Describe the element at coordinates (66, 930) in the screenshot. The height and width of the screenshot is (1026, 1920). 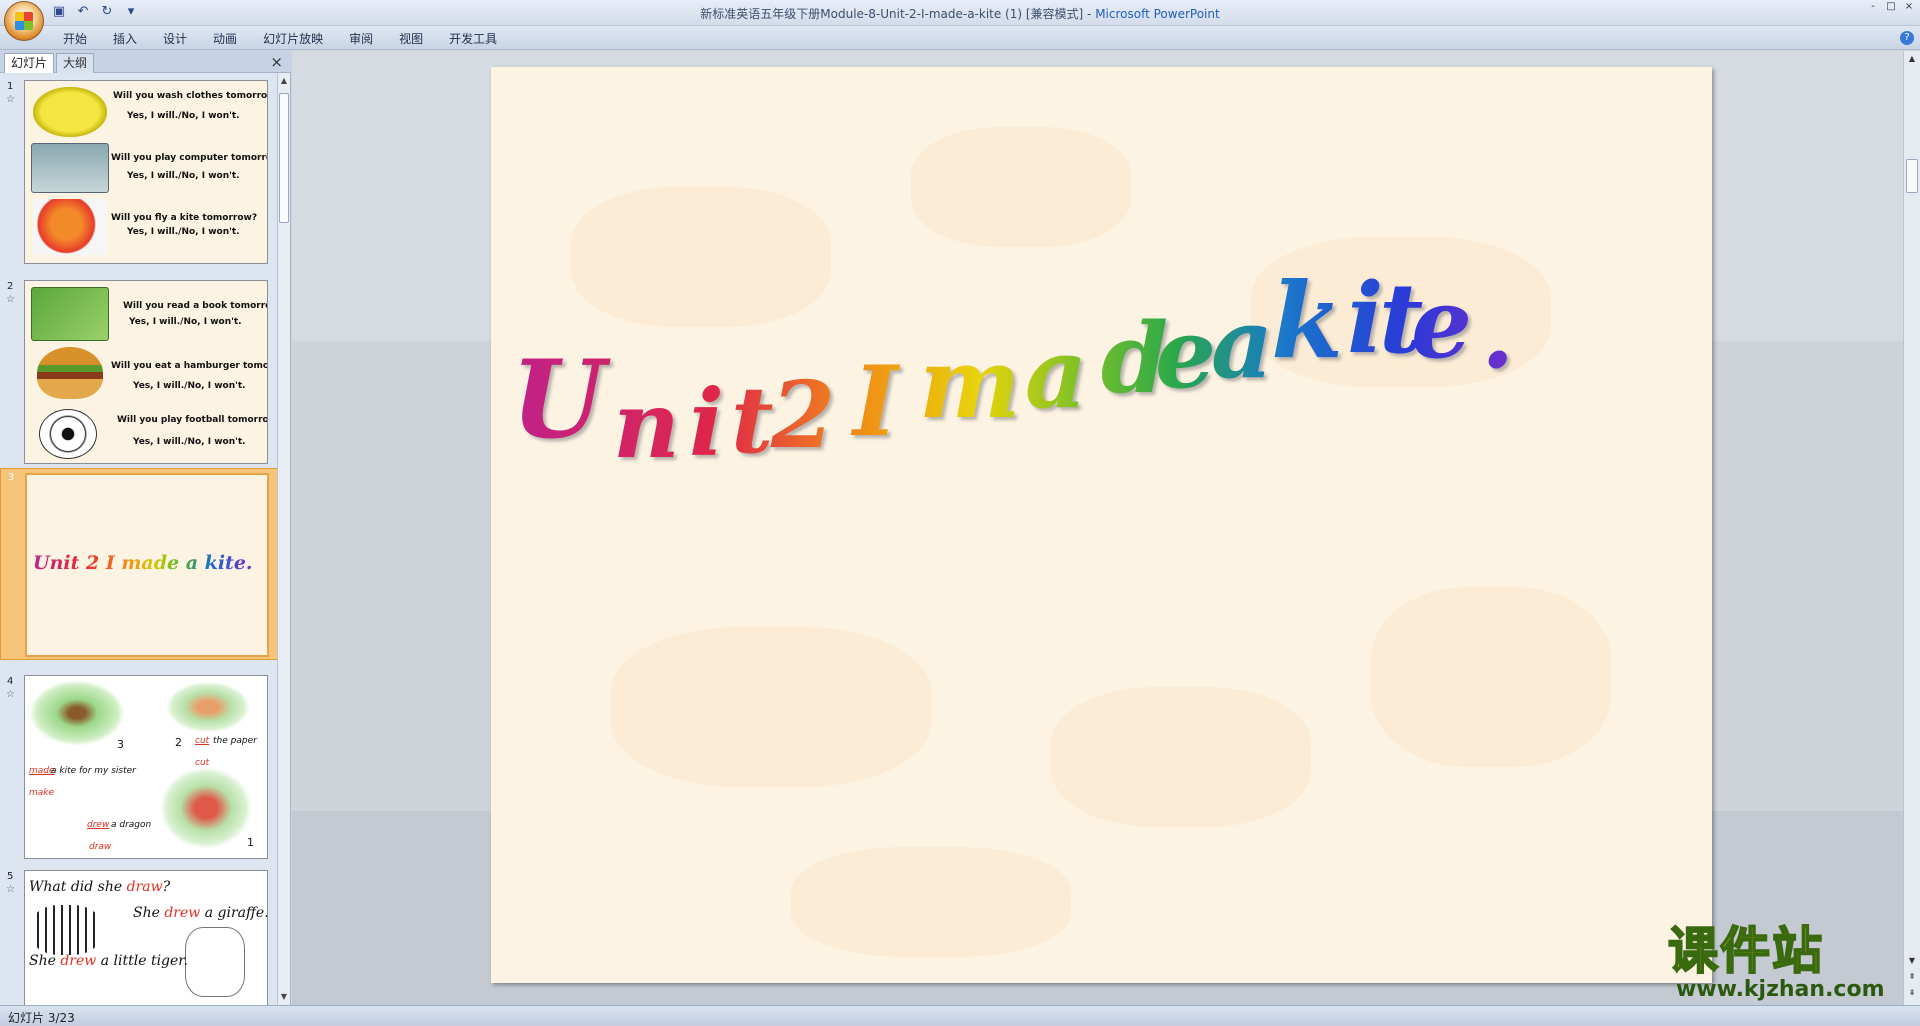
I see `tiger-image` at that location.